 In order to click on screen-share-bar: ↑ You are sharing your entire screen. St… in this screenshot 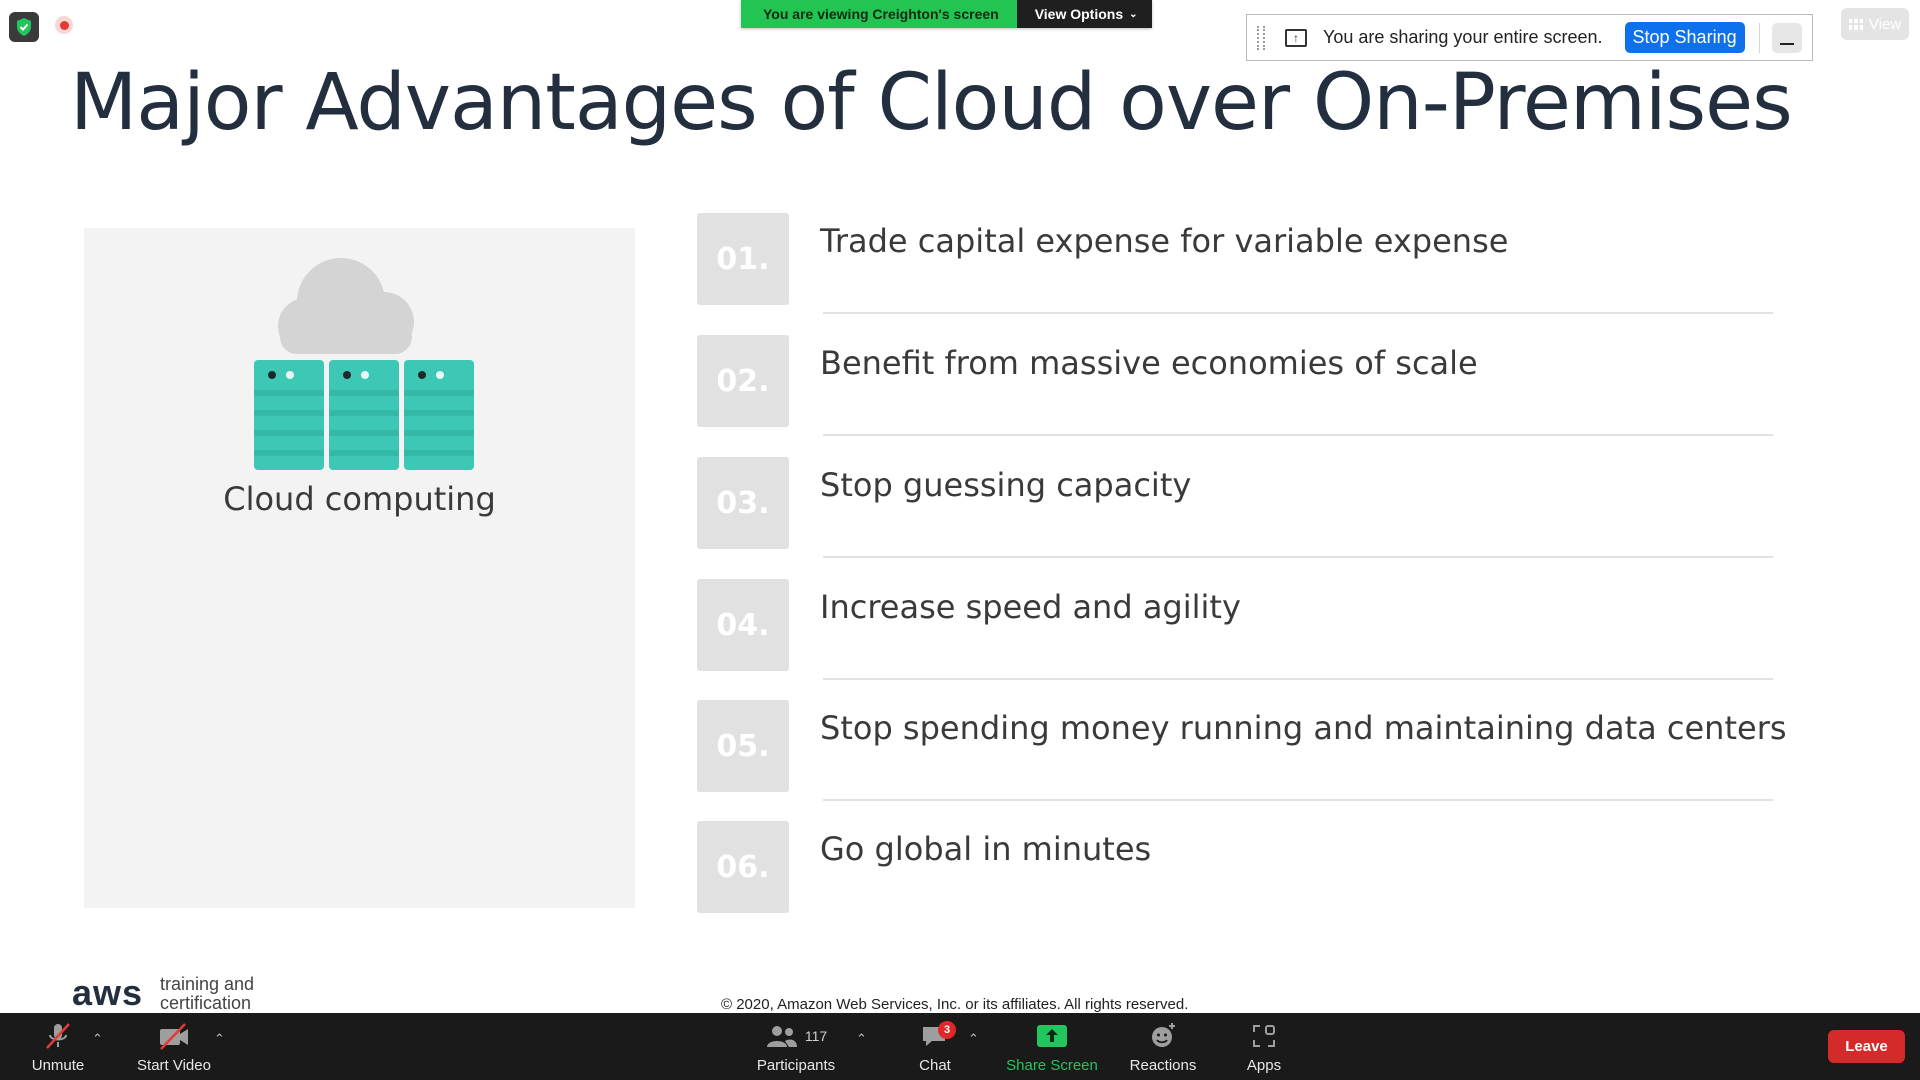, I will do `click(1529, 37)`.